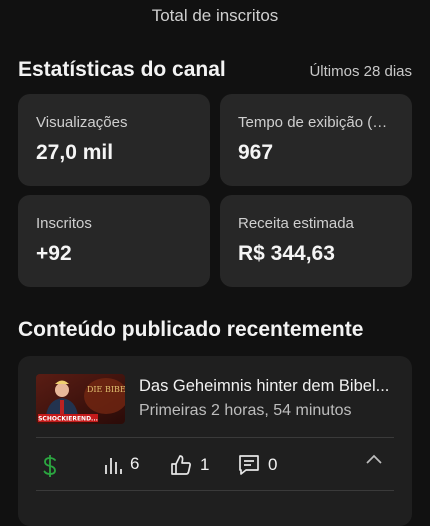 The height and width of the screenshot is (526, 430). I want to click on stat-card-views: Visualizações 27,0 mil, so click(114, 140).